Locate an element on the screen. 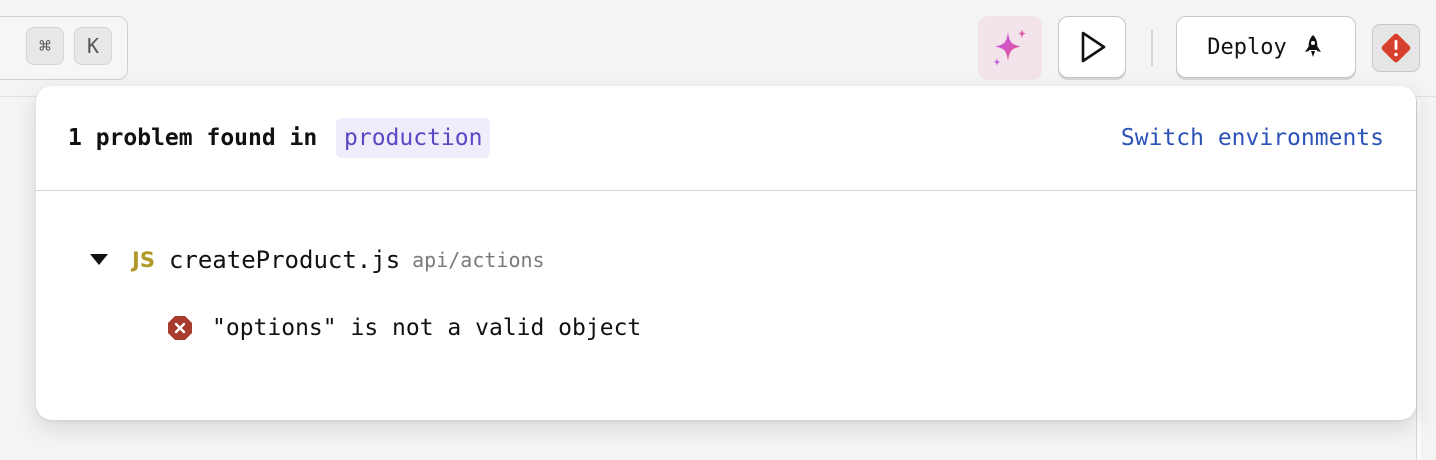 This screenshot has width=1436, height=460. deploy-label: Deploy is located at coordinates (1247, 47).